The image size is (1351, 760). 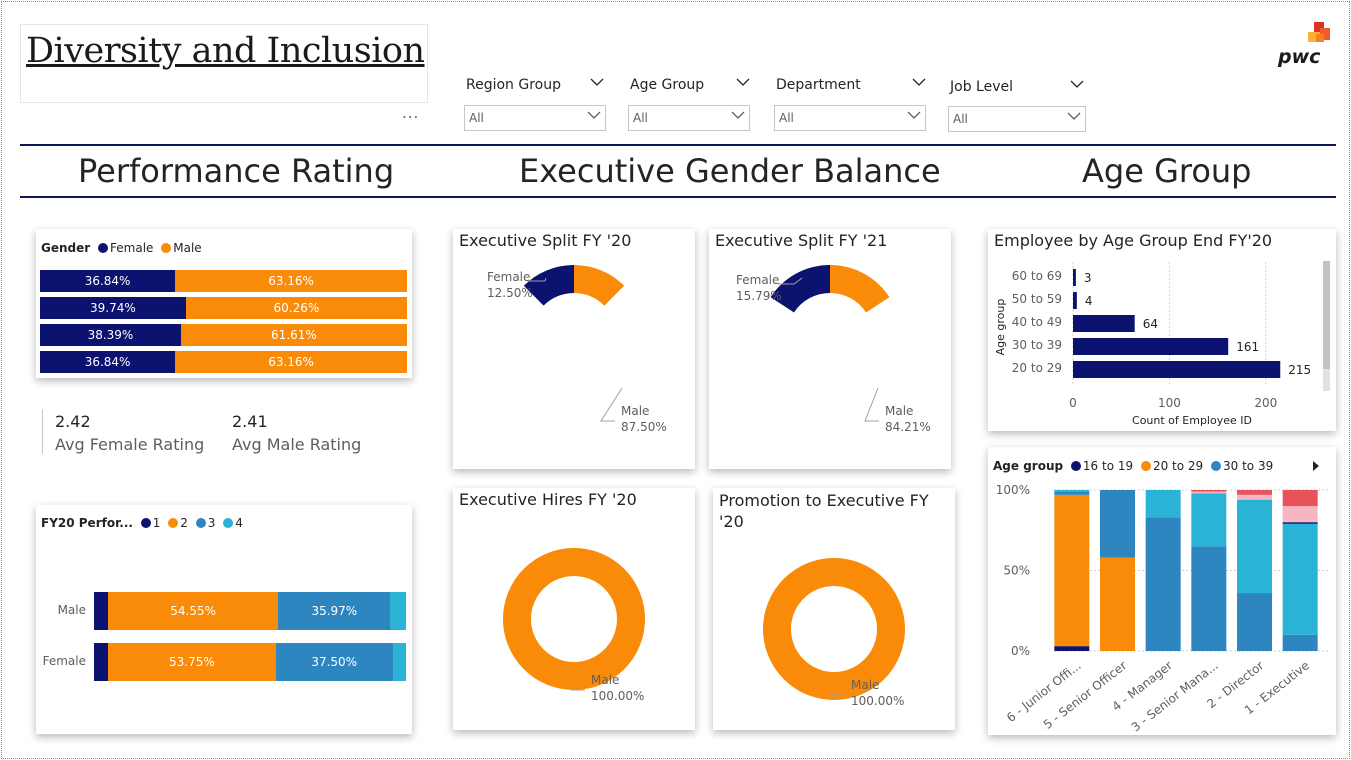 I want to click on y-tick-label: 50 to 59, so click(x=1037, y=299).